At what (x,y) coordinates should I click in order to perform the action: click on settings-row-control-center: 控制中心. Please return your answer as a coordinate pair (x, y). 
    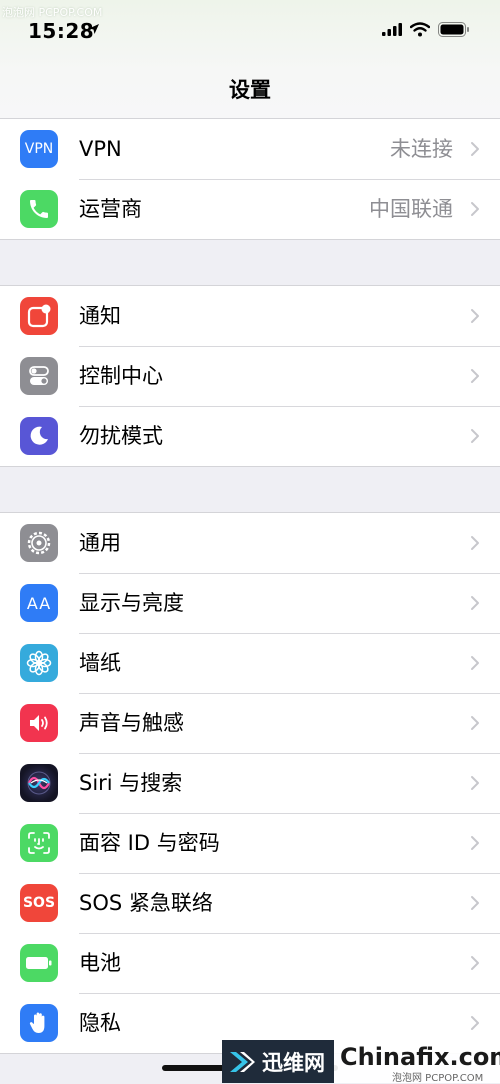
    Looking at the image, I should click on (250, 376).